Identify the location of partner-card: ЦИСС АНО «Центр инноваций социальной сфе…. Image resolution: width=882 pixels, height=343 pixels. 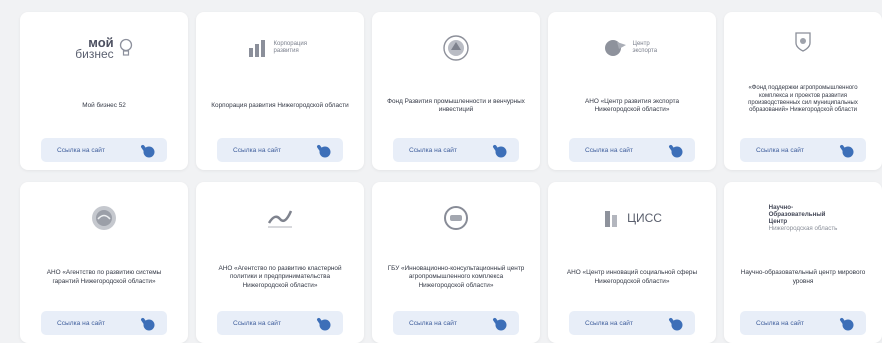
(632, 262).